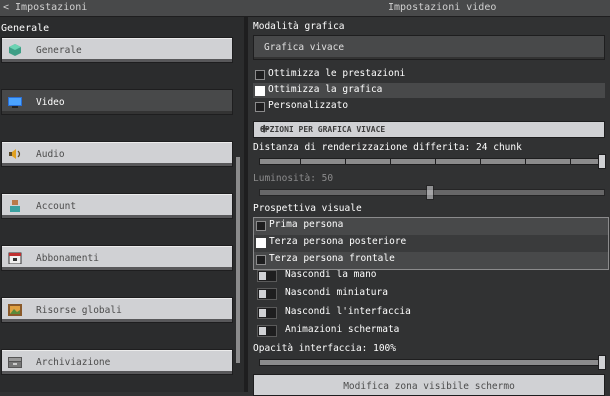  What do you see at coordinates (442, 7) in the screenshot?
I see `page-title: Impostazioni video` at bounding box center [442, 7].